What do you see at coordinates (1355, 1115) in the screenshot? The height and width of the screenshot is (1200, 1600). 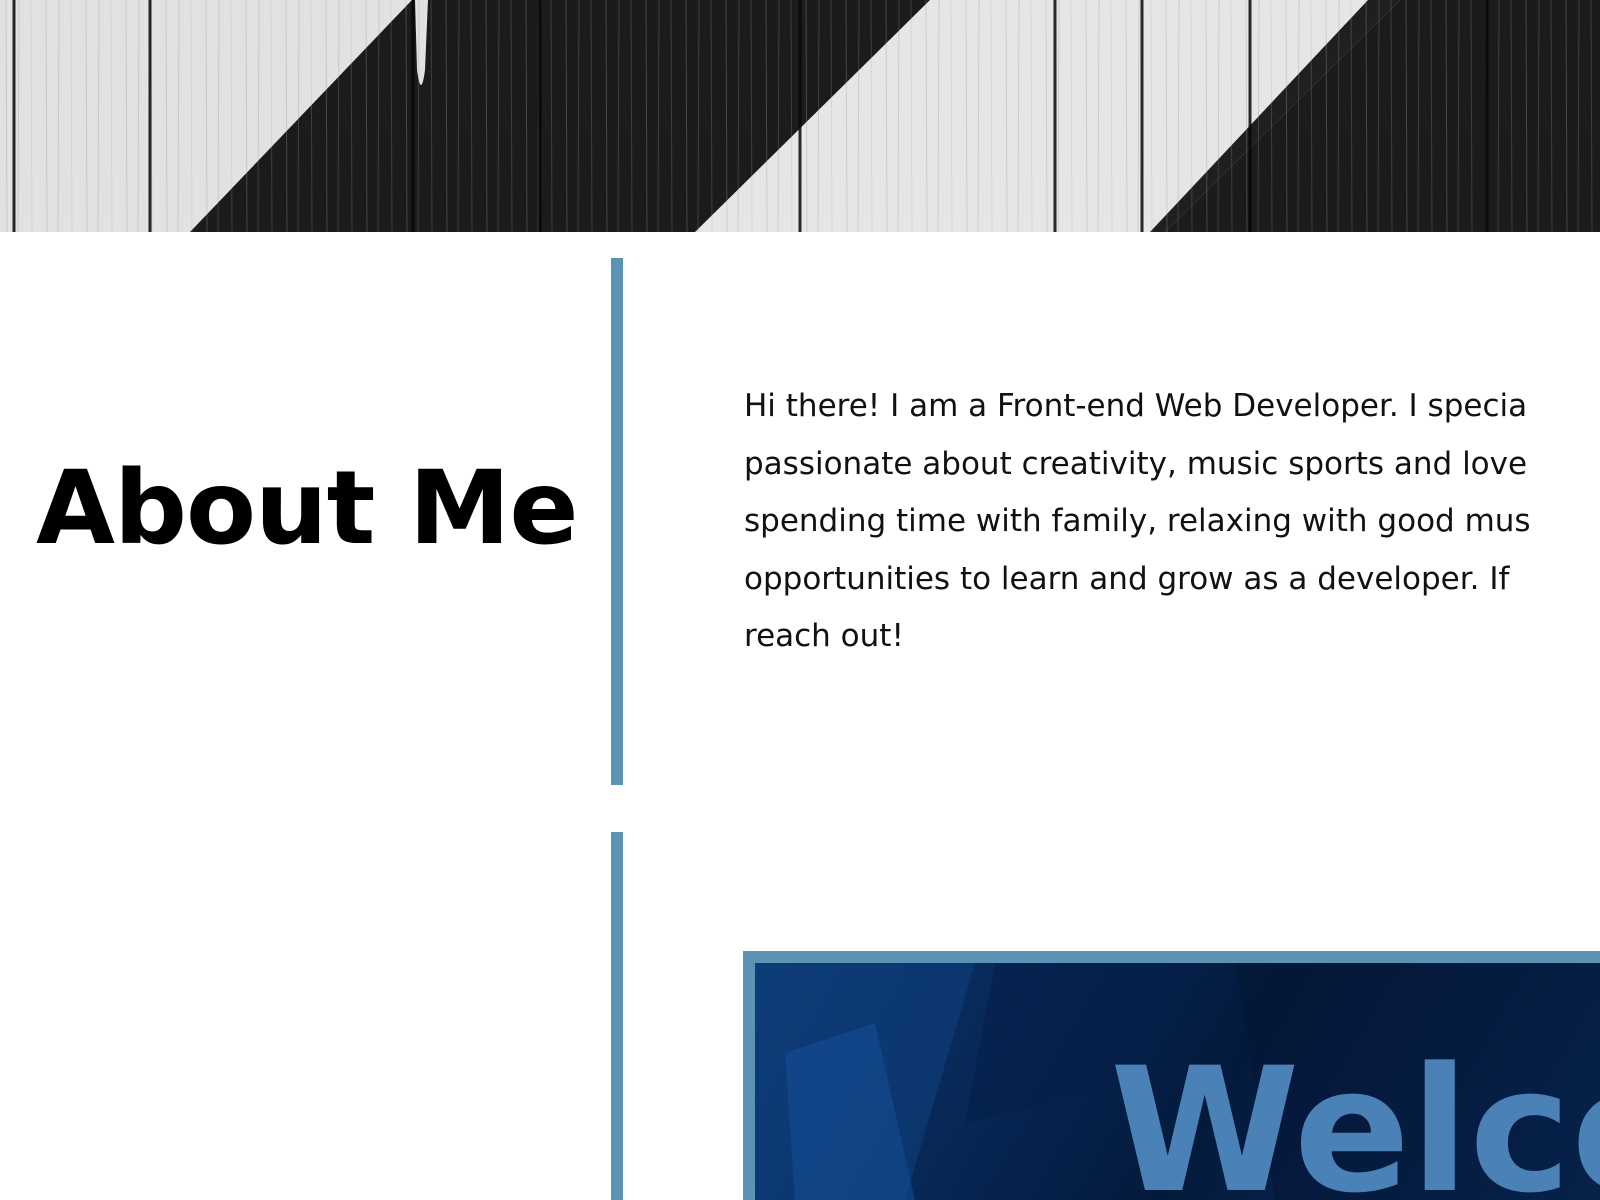 I see `welcome-heading: Welco` at bounding box center [1355, 1115].